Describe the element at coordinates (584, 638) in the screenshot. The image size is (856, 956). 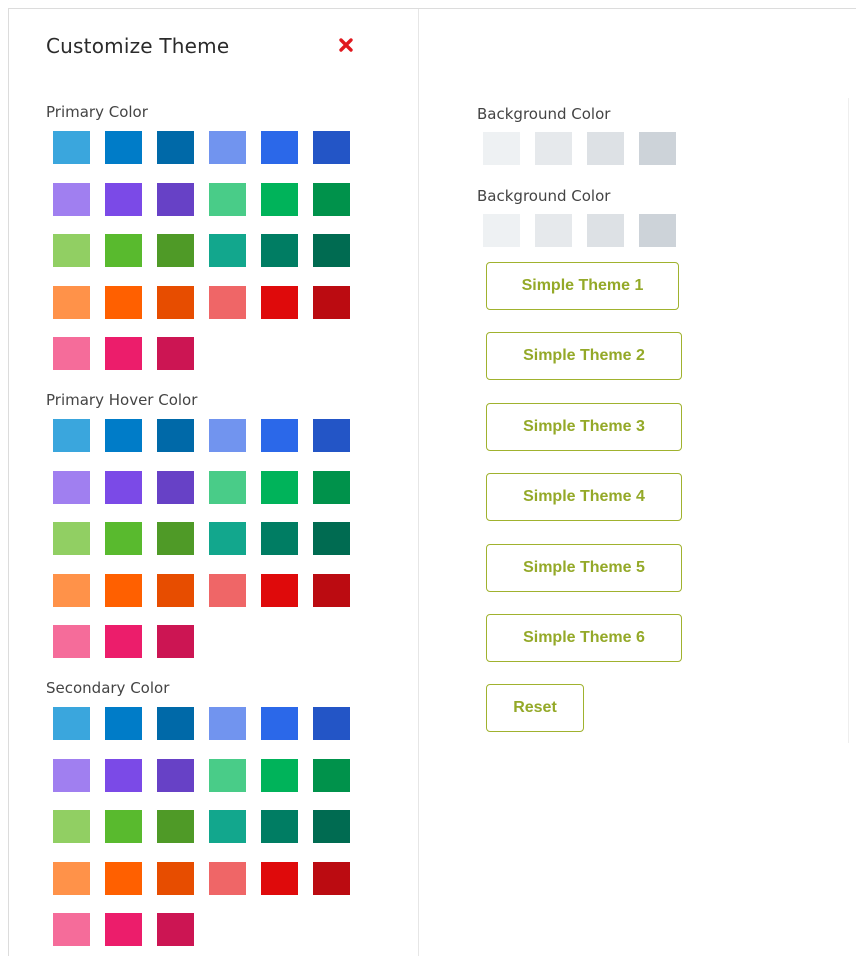
I see `simple-theme-6-button: Simple Theme 6` at that location.